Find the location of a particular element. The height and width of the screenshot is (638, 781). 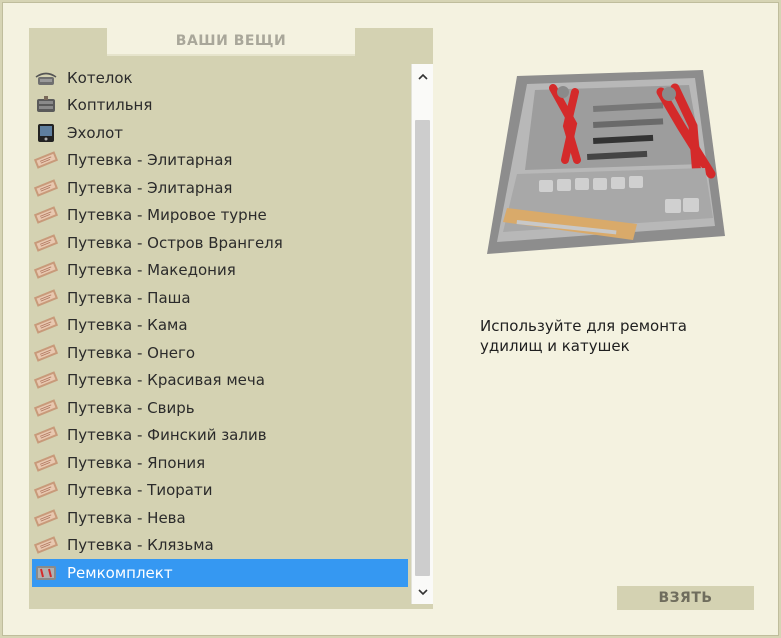

list-item: Путевка - Финский залив is located at coordinates (220, 436).